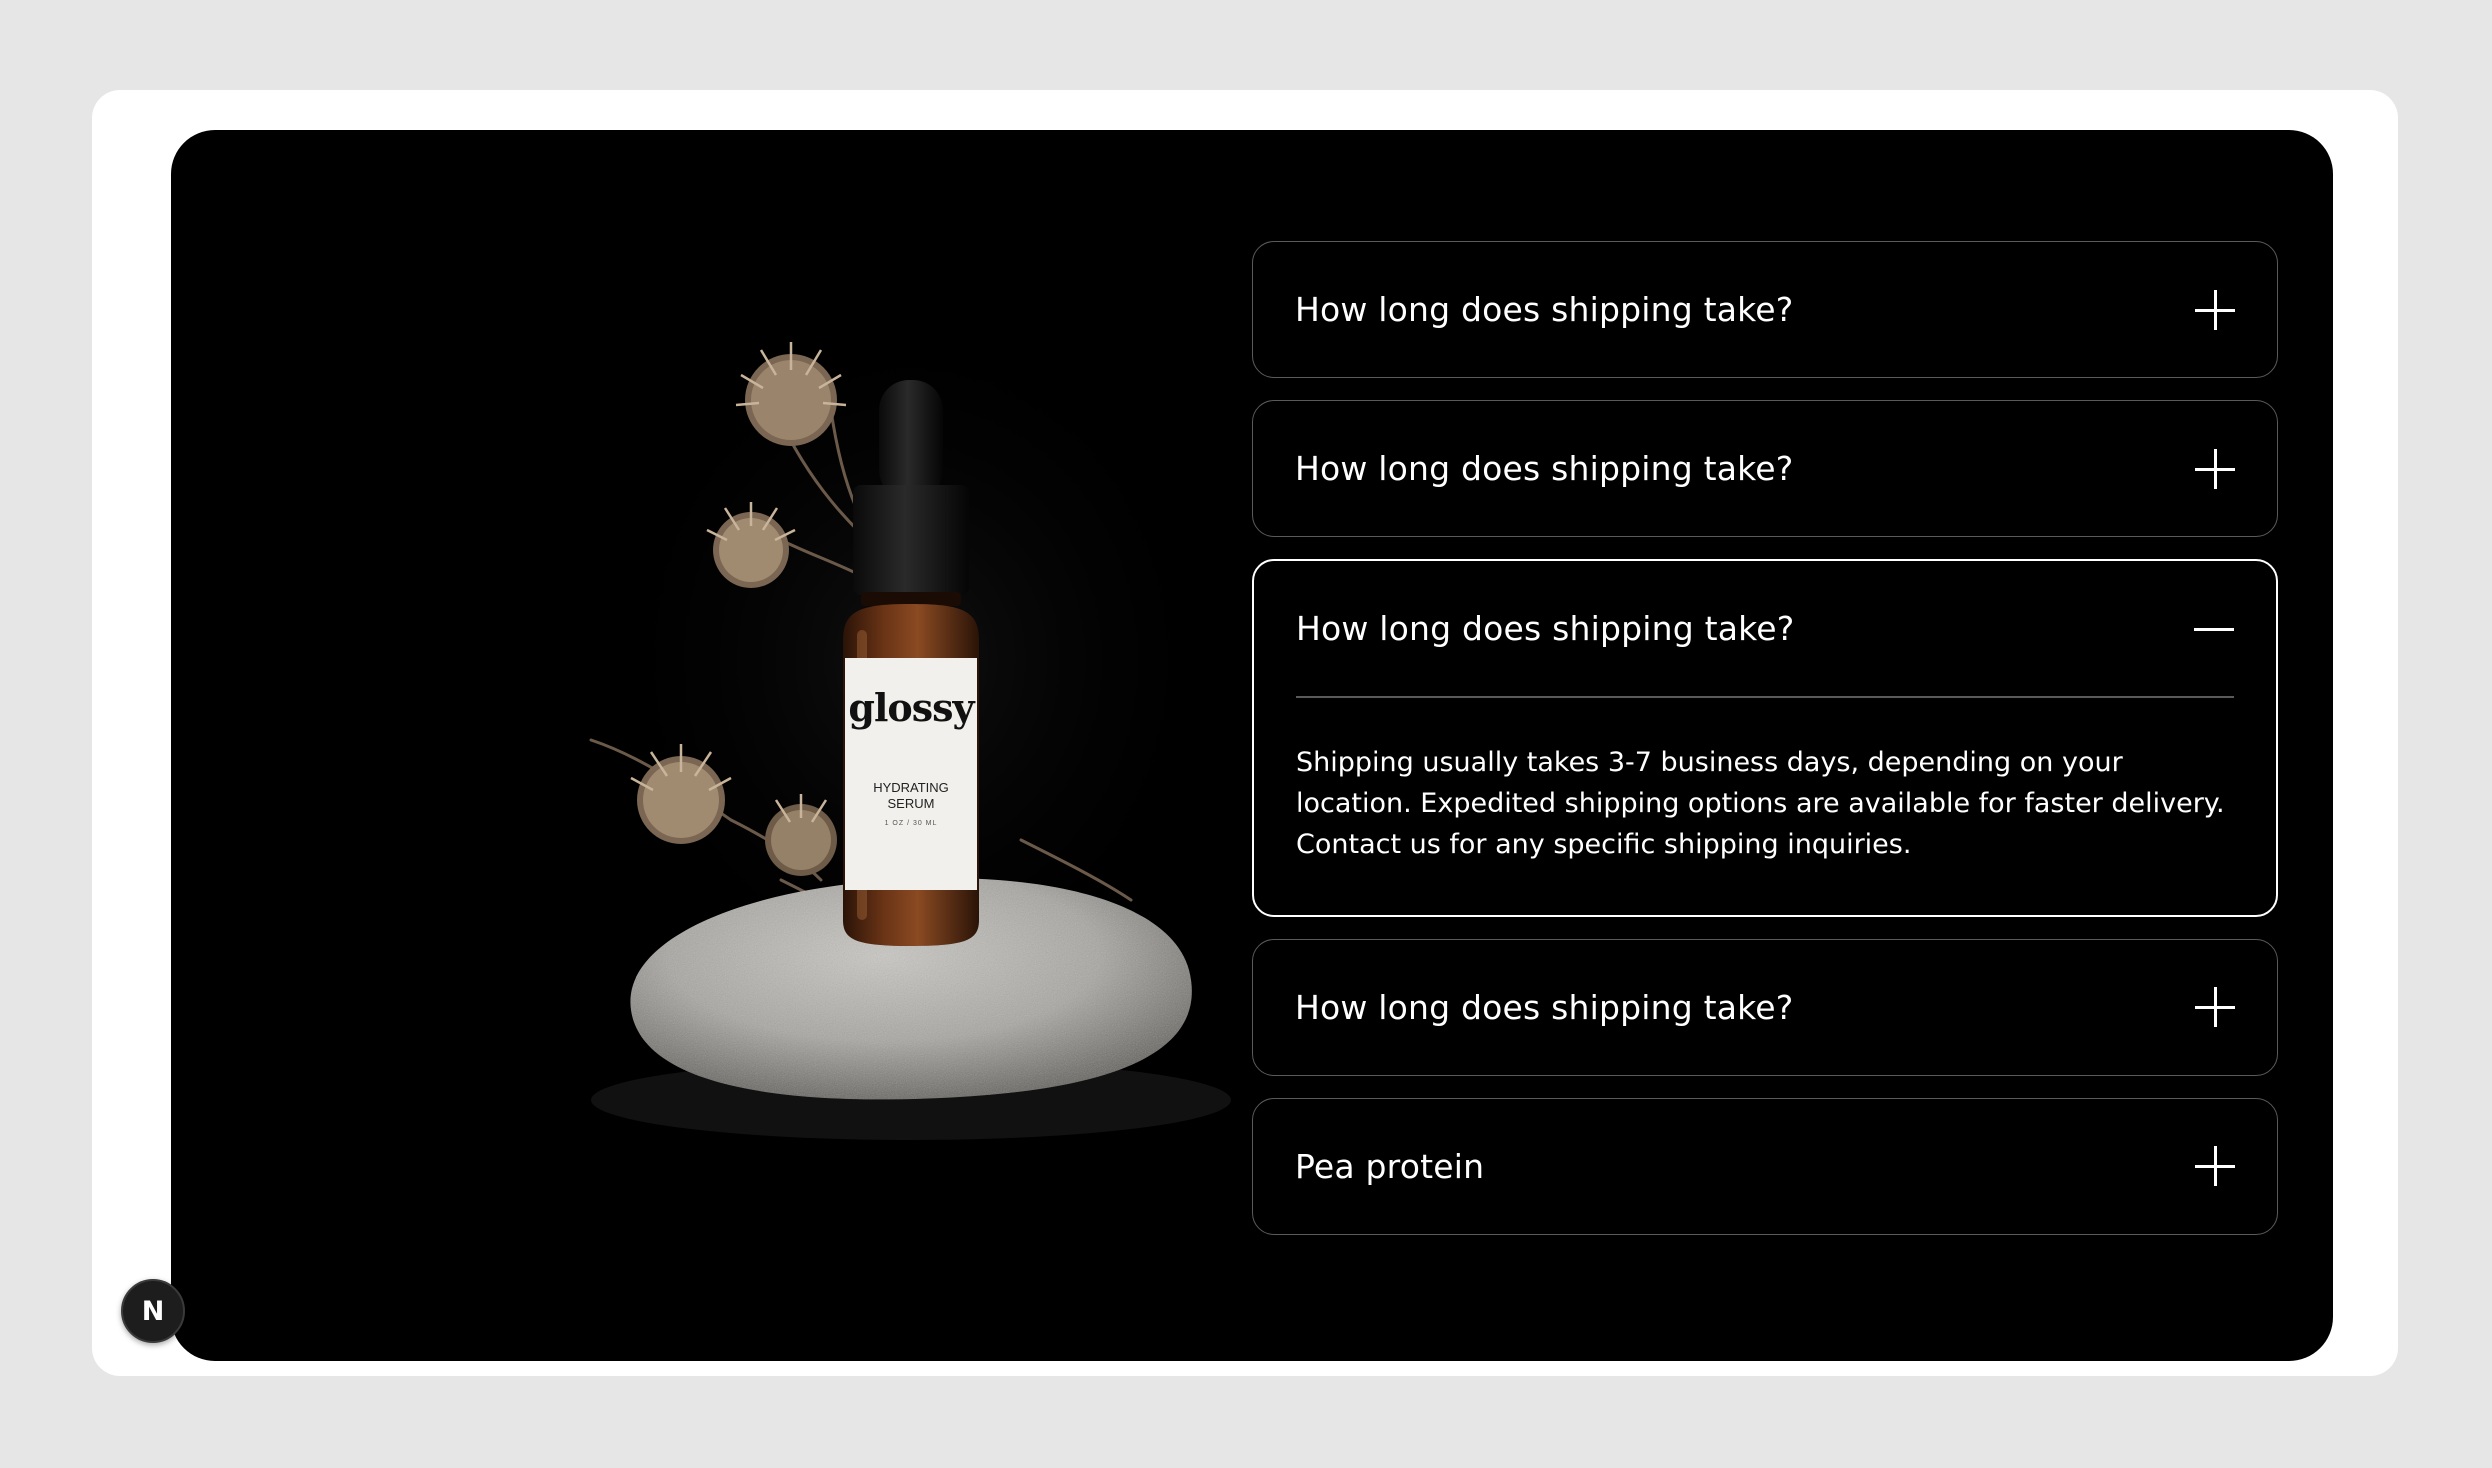 Image resolution: width=2492 pixels, height=1468 pixels. What do you see at coordinates (2214, 629) in the screenshot?
I see `minus-icon` at bounding box center [2214, 629].